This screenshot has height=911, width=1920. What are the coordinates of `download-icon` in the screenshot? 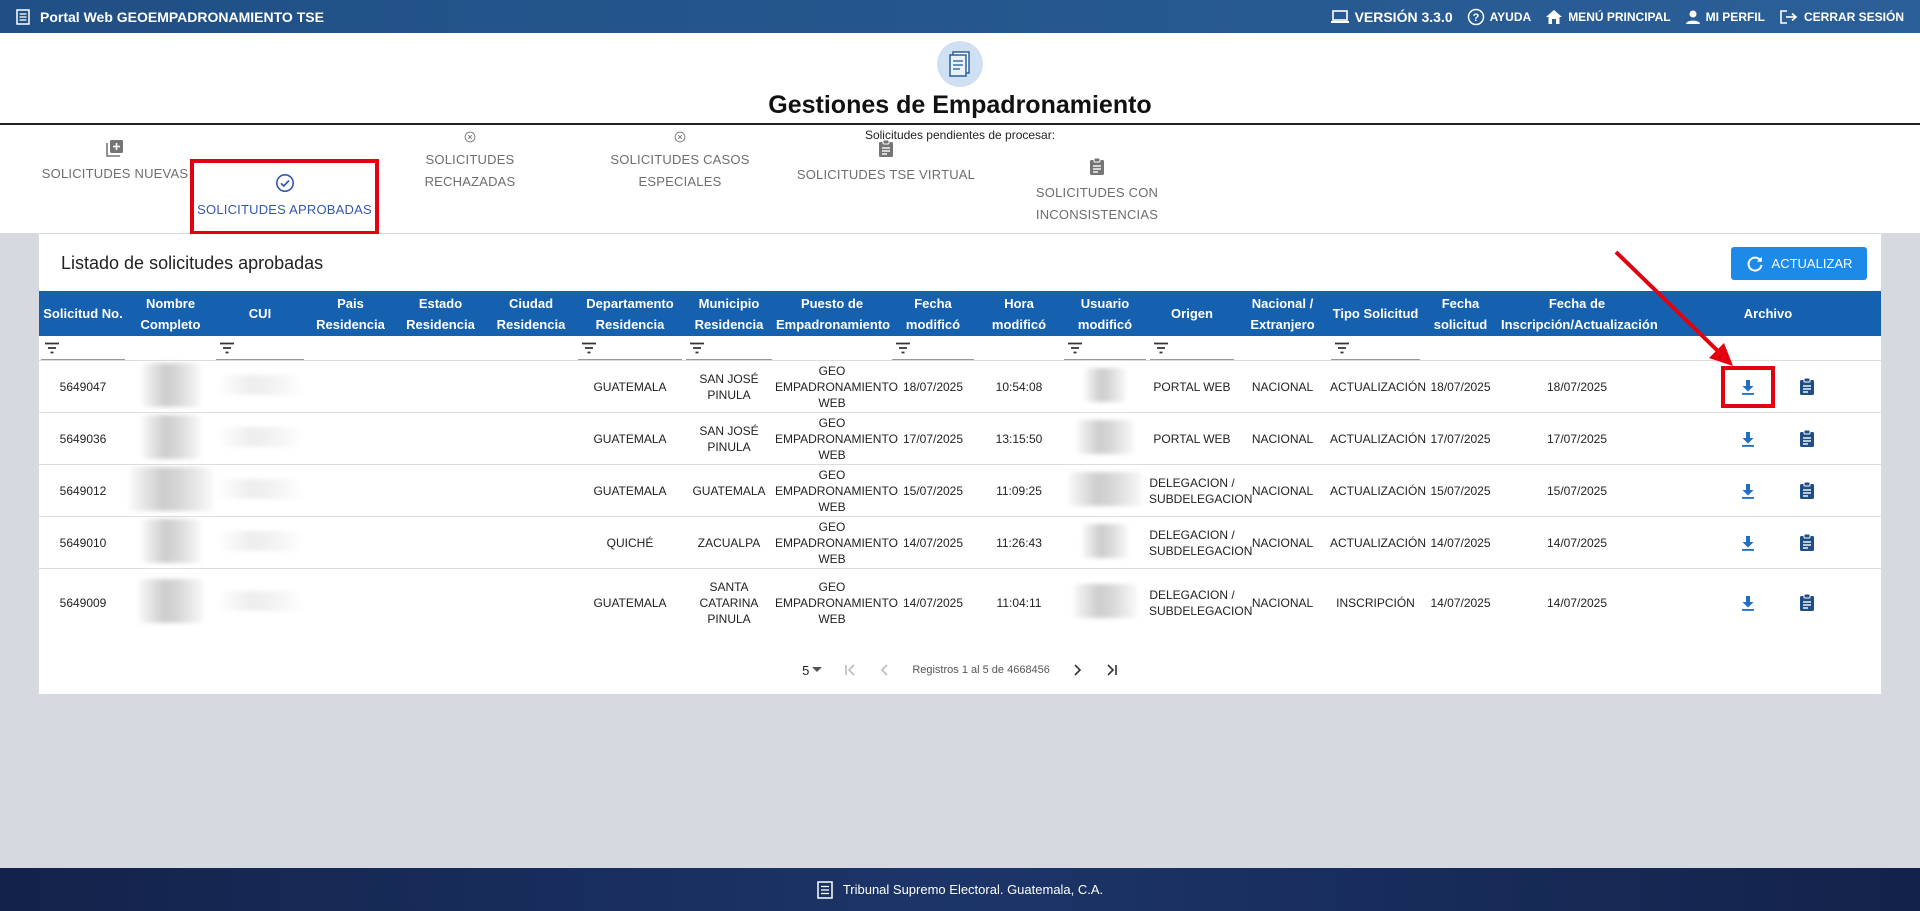 It's located at (1748, 439).